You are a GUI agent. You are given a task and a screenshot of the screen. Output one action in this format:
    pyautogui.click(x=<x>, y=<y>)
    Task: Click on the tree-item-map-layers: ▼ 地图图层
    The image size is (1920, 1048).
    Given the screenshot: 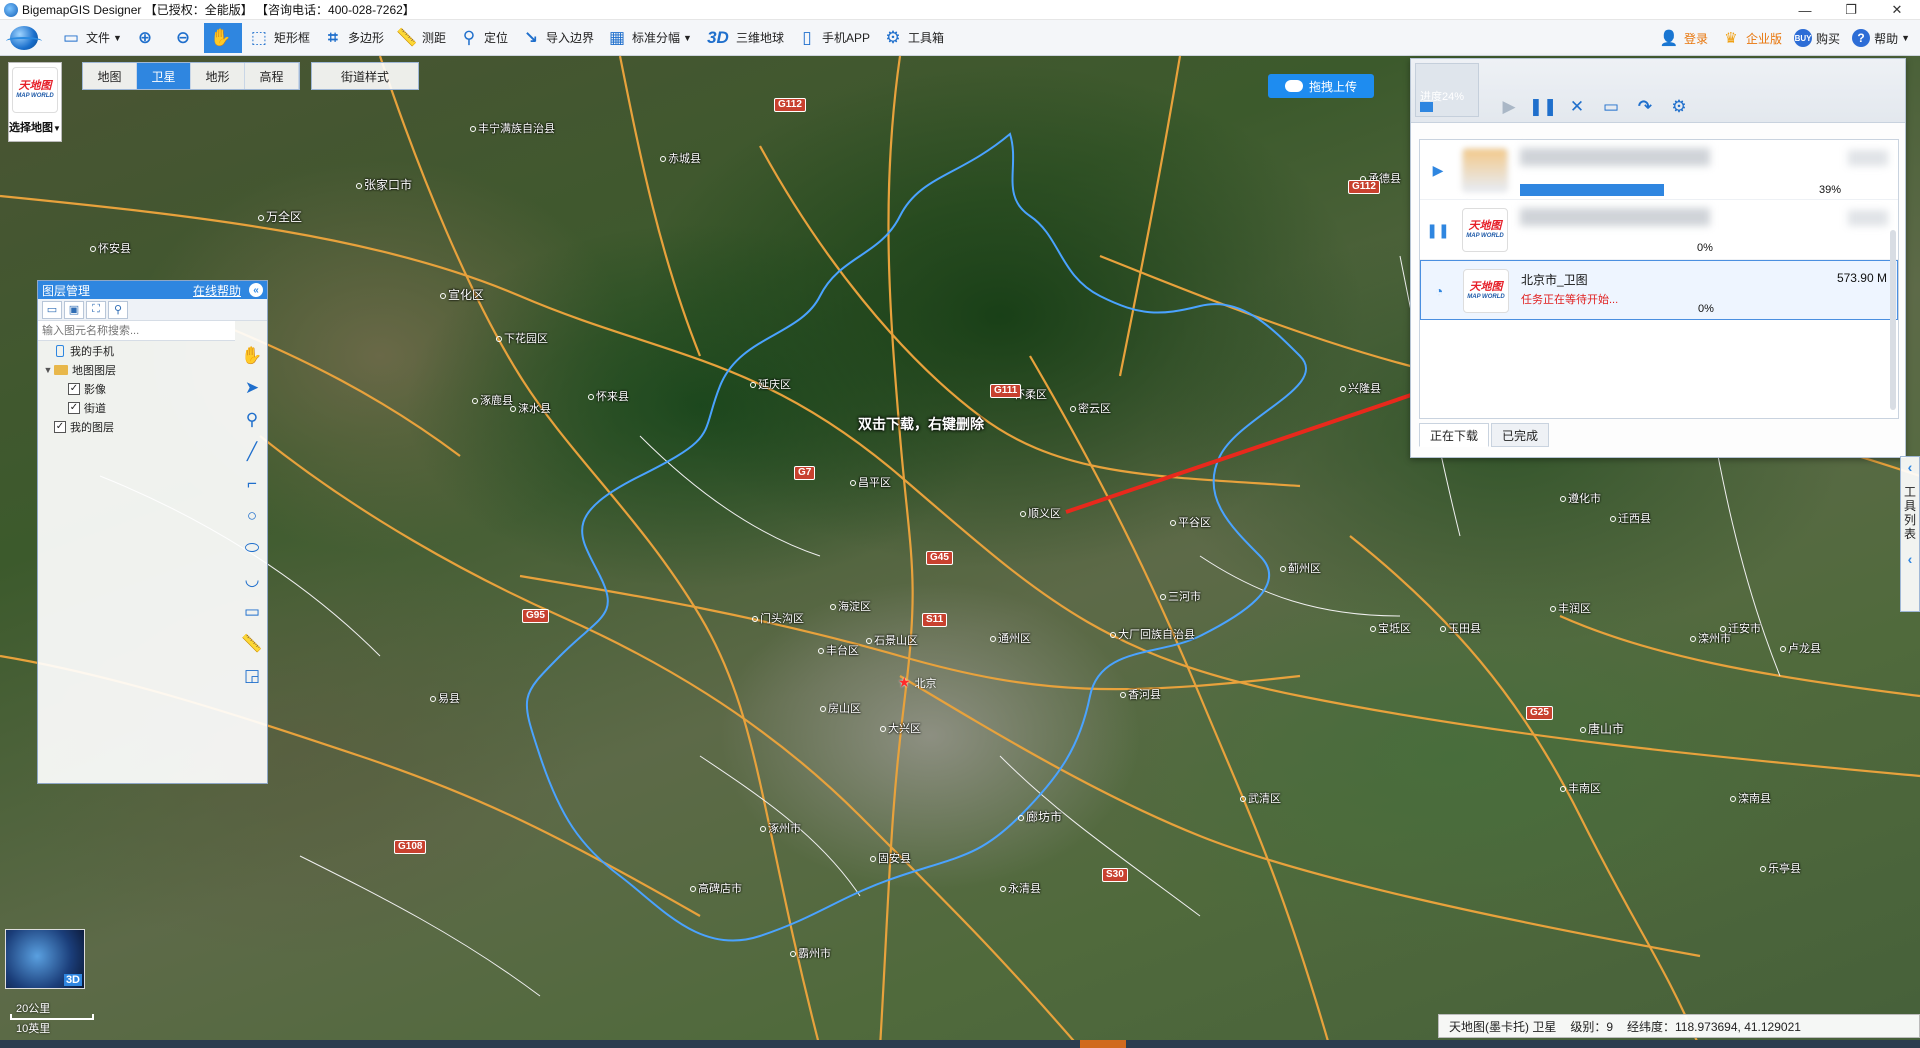 What is the action you would take?
    pyautogui.click(x=136, y=369)
    